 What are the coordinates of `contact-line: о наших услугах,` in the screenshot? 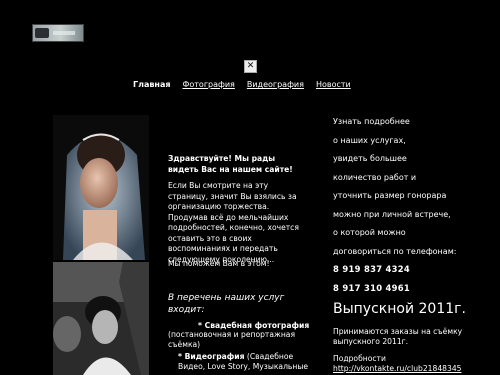 It's located at (369, 140).